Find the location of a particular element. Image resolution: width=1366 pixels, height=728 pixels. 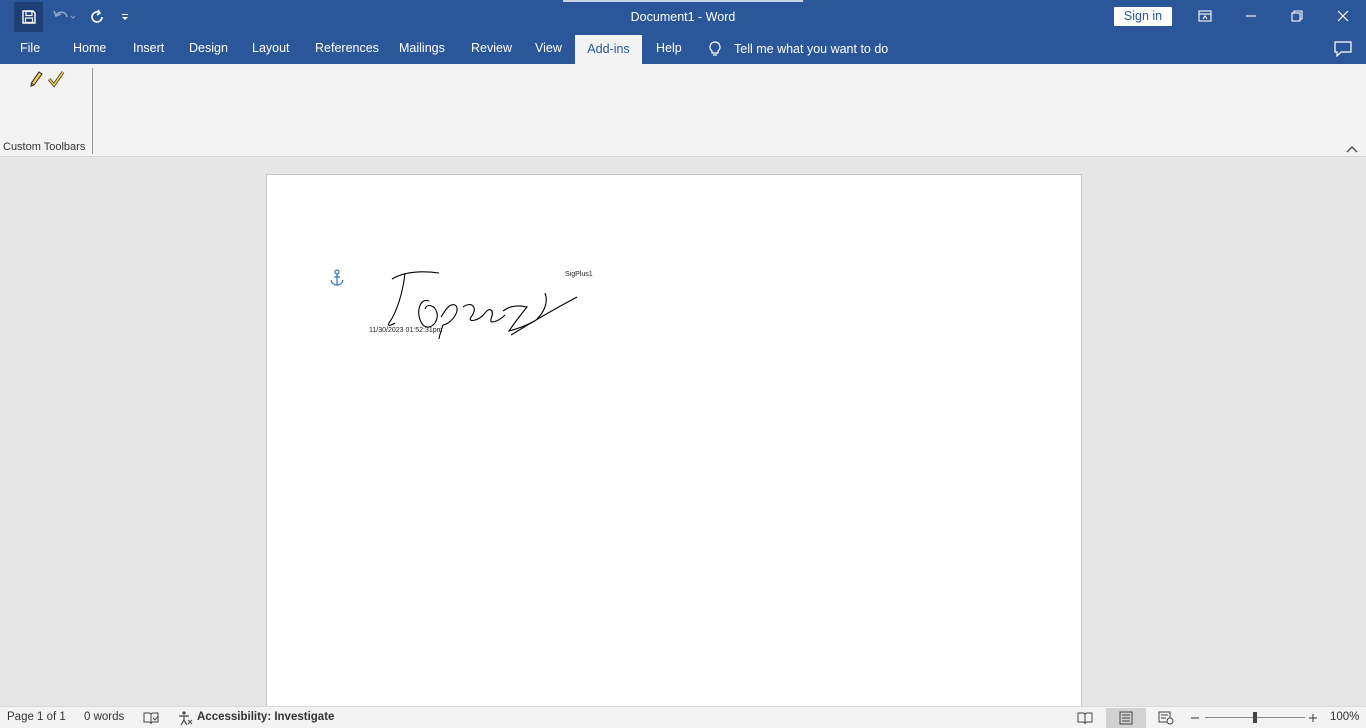

print-layout-button is located at coordinates (1126, 718).